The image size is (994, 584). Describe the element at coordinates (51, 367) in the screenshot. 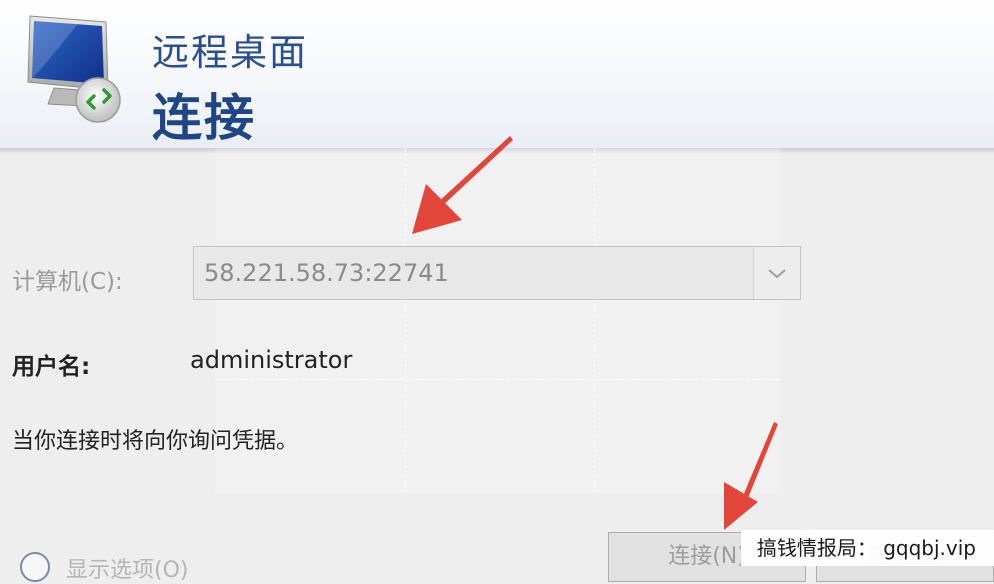

I see `username-label: 用户名:` at that location.